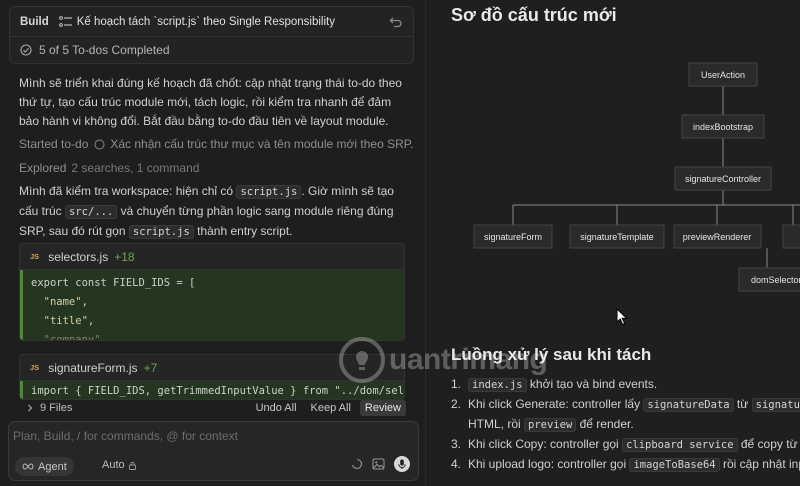  What do you see at coordinates (551, 354) in the screenshot?
I see `flow-heading: Luồng xử lý sau khi tách` at bounding box center [551, 354].